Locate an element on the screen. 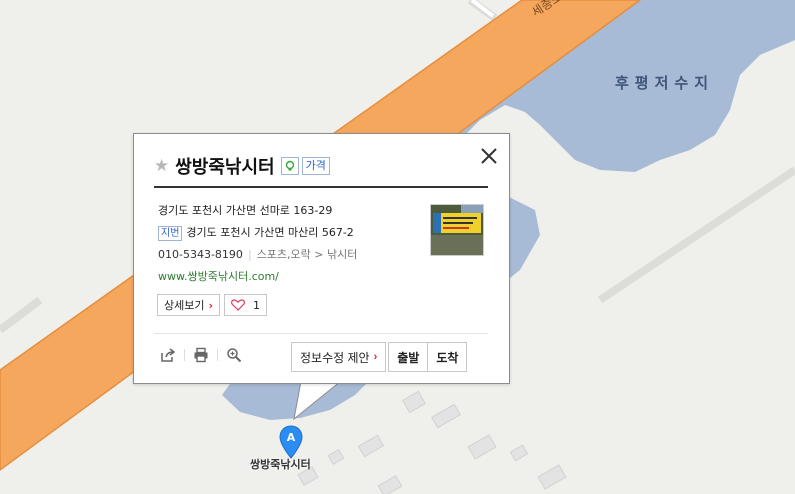 The width and height of the screenshot is (795, 494). jibun-address-row: 지번 경기도 포천시 가산면 마산리 567-2 is located at coordinates (288, 235).